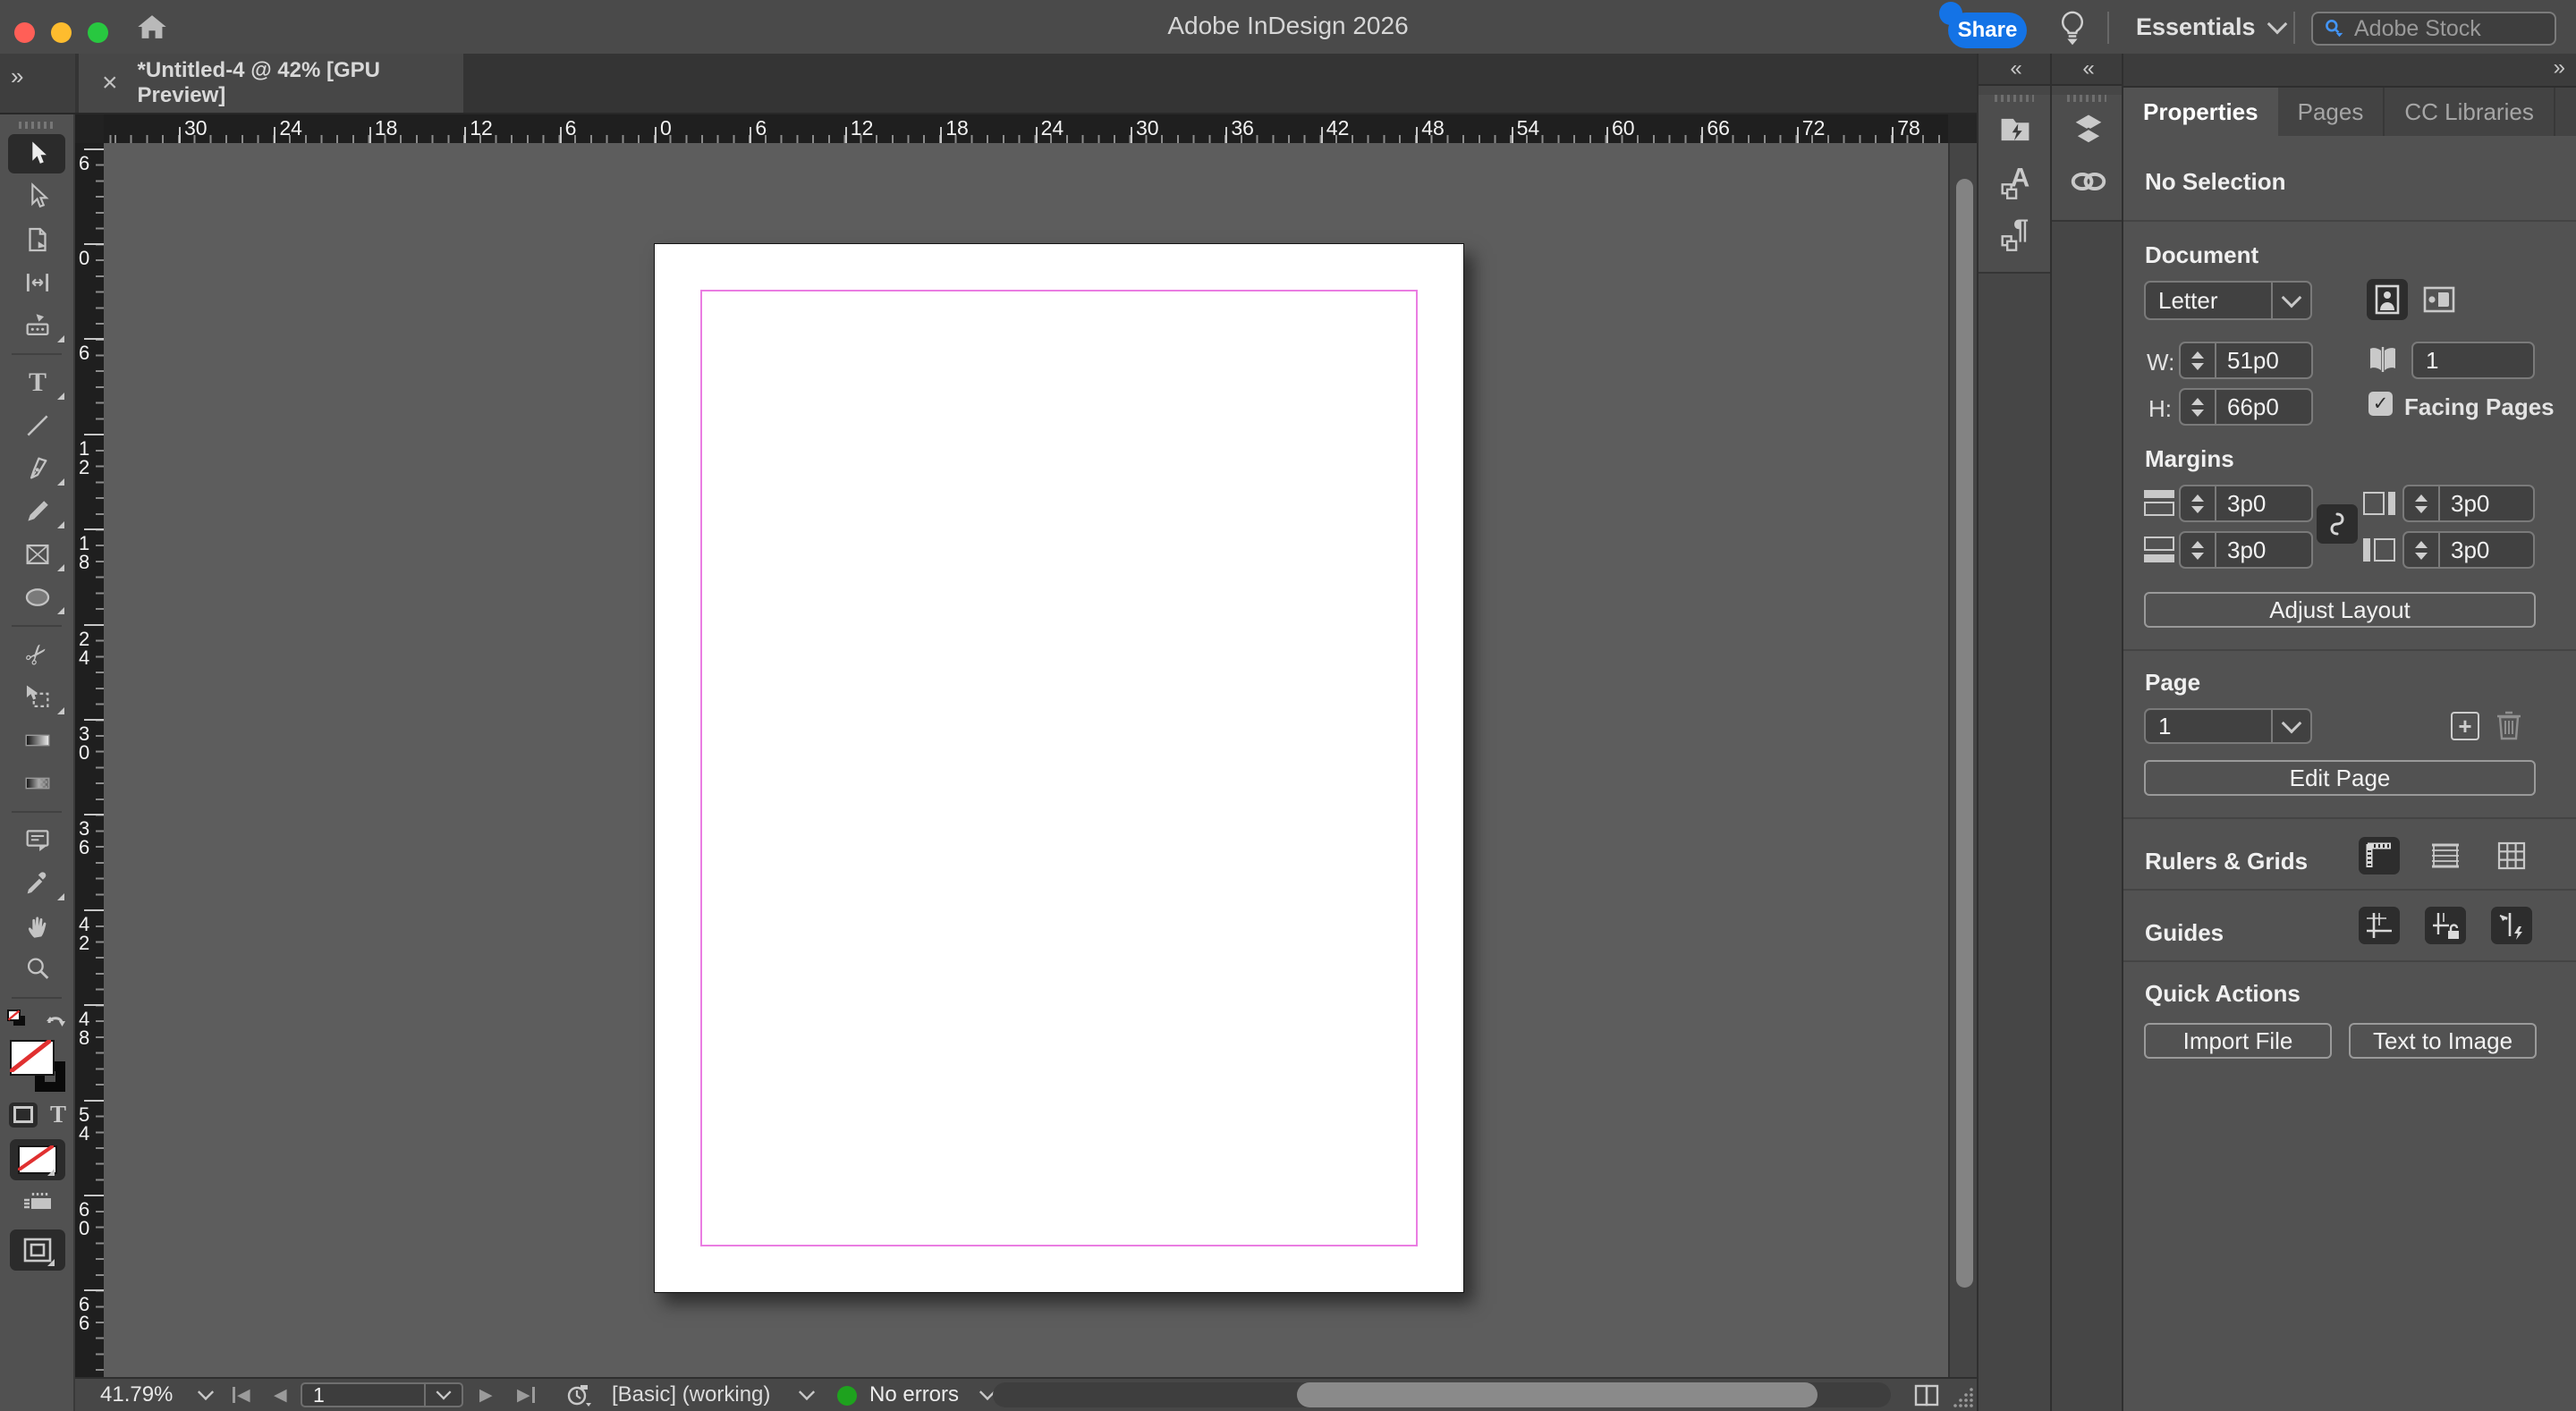 The height and width of the screenshot is (1411, 2576). Describe the element at coordinates (23, 1115) in the screenshot. I see `formatting-affects-container-icon` at that location.